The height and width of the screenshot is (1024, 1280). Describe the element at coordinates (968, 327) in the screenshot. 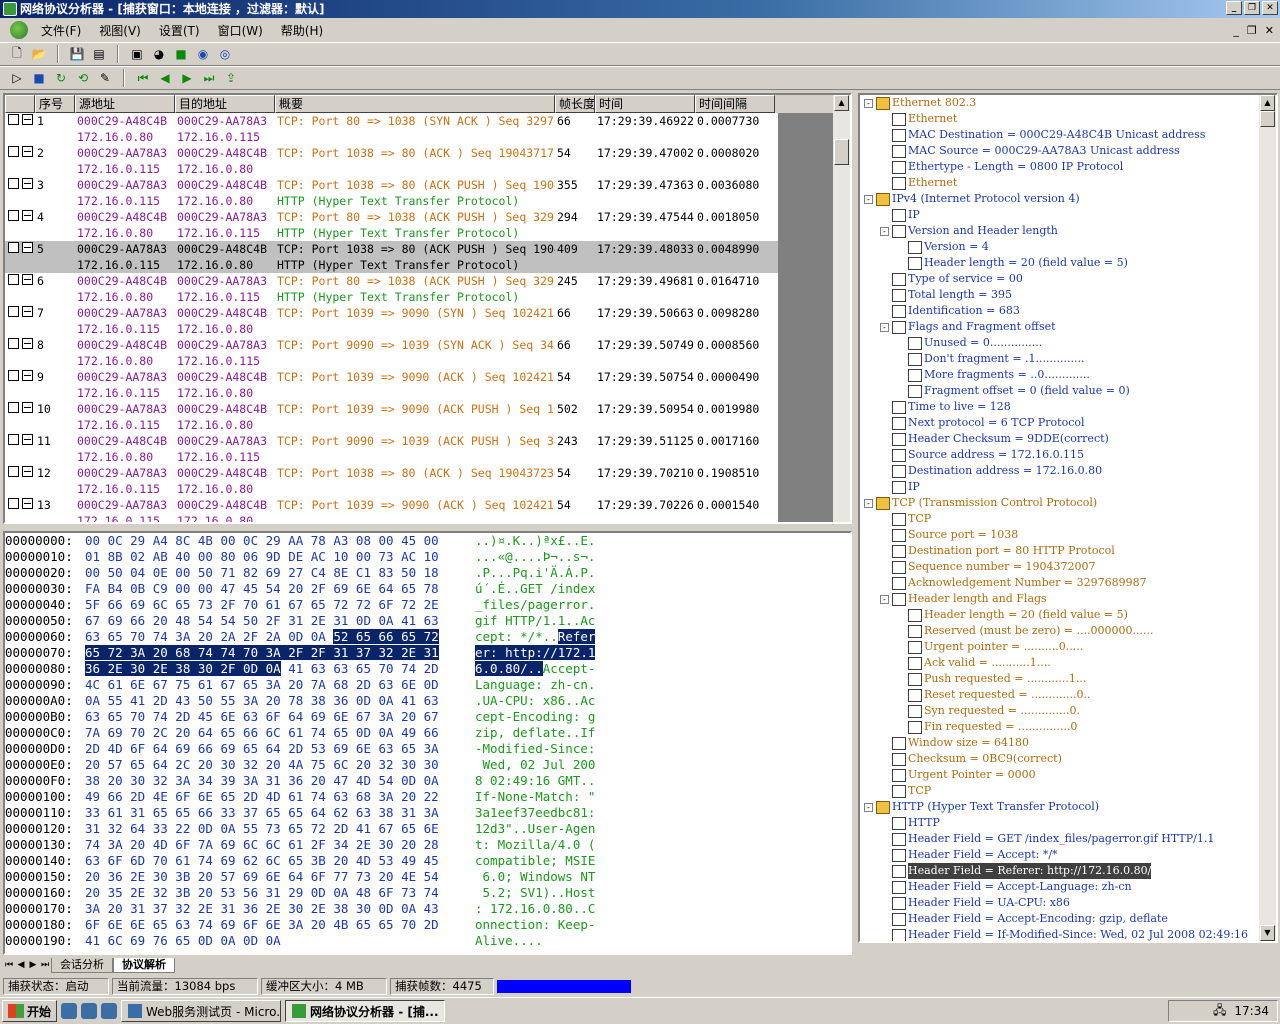

I see `tree-leaf: - Flags and Fragment offset` at that location.